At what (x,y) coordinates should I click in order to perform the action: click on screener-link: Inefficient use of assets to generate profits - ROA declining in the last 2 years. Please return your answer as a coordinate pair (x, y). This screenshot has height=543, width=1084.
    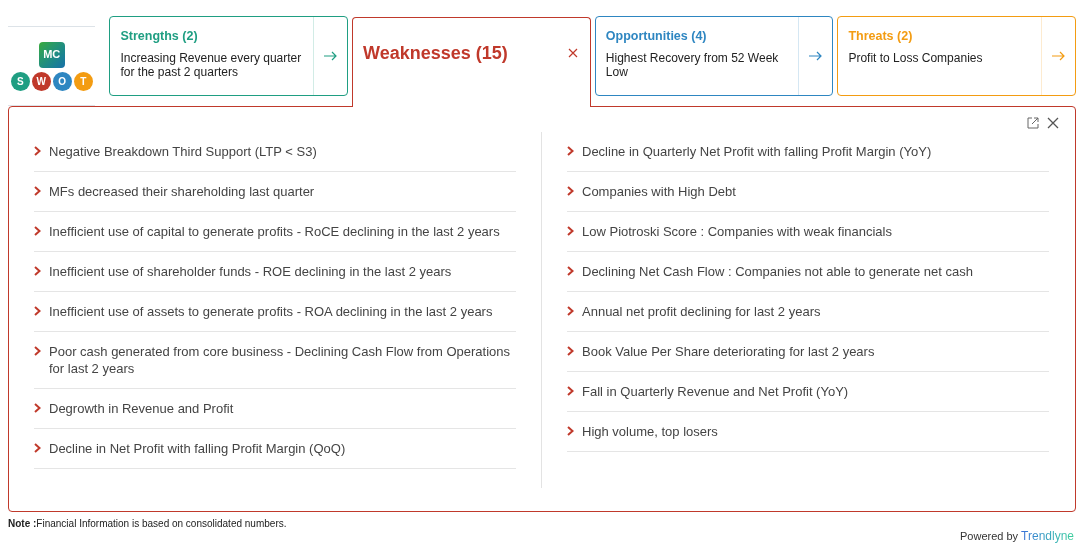
    Looking at the image, I should click on (271, 311).